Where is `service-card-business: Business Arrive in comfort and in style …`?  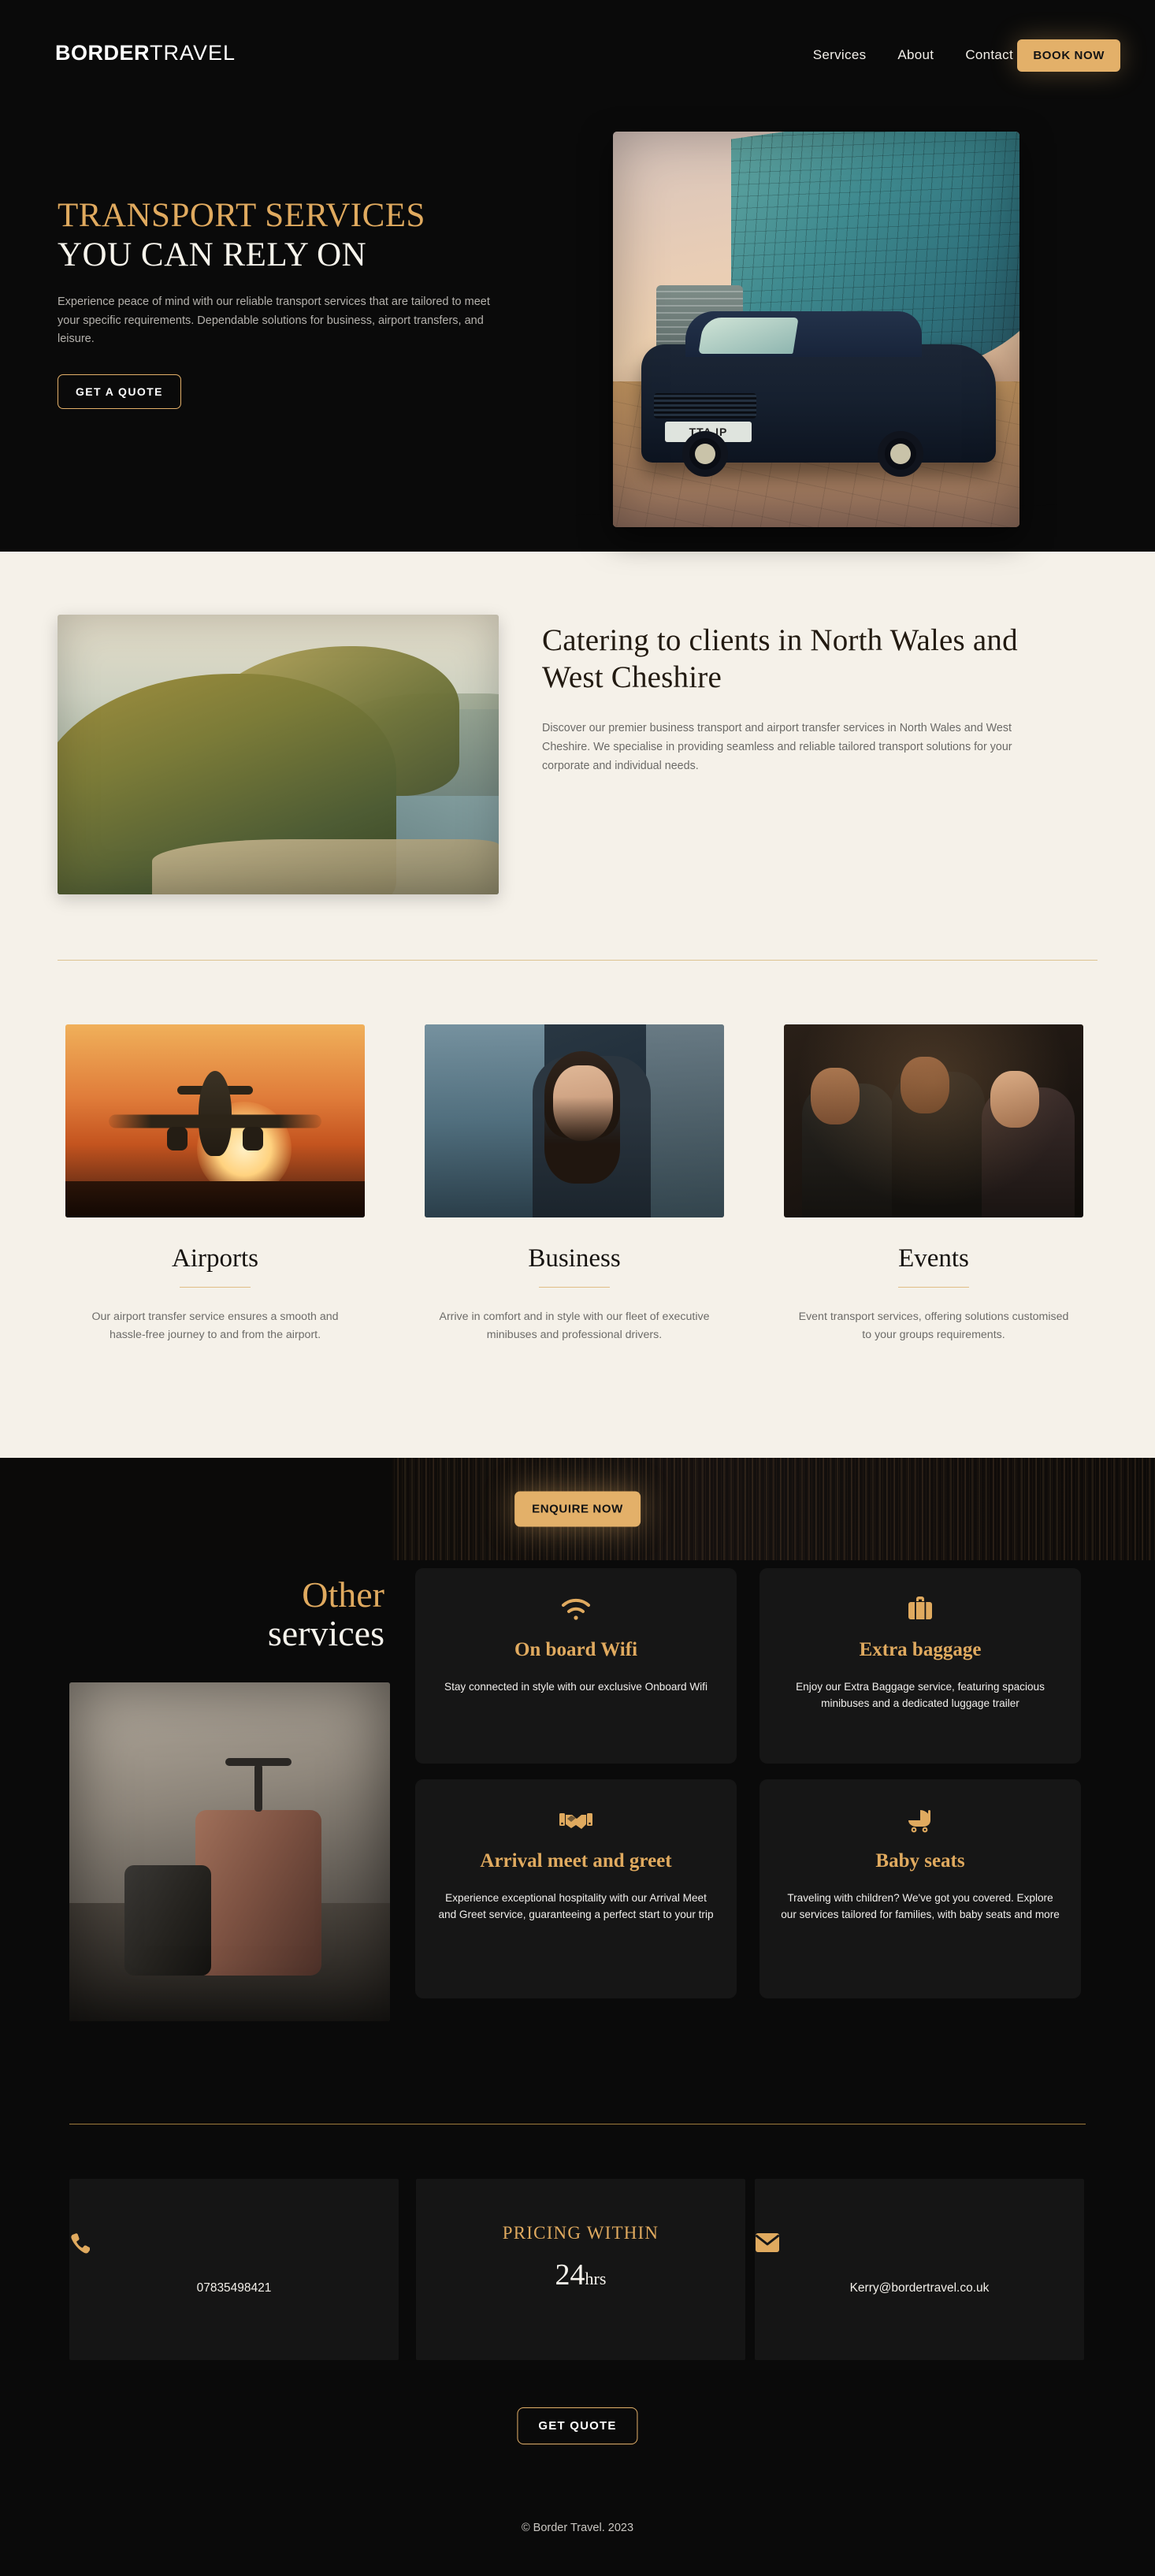 service-card-business: Business Arrive in comfort and in style … is located at coordinates (574, 1184).